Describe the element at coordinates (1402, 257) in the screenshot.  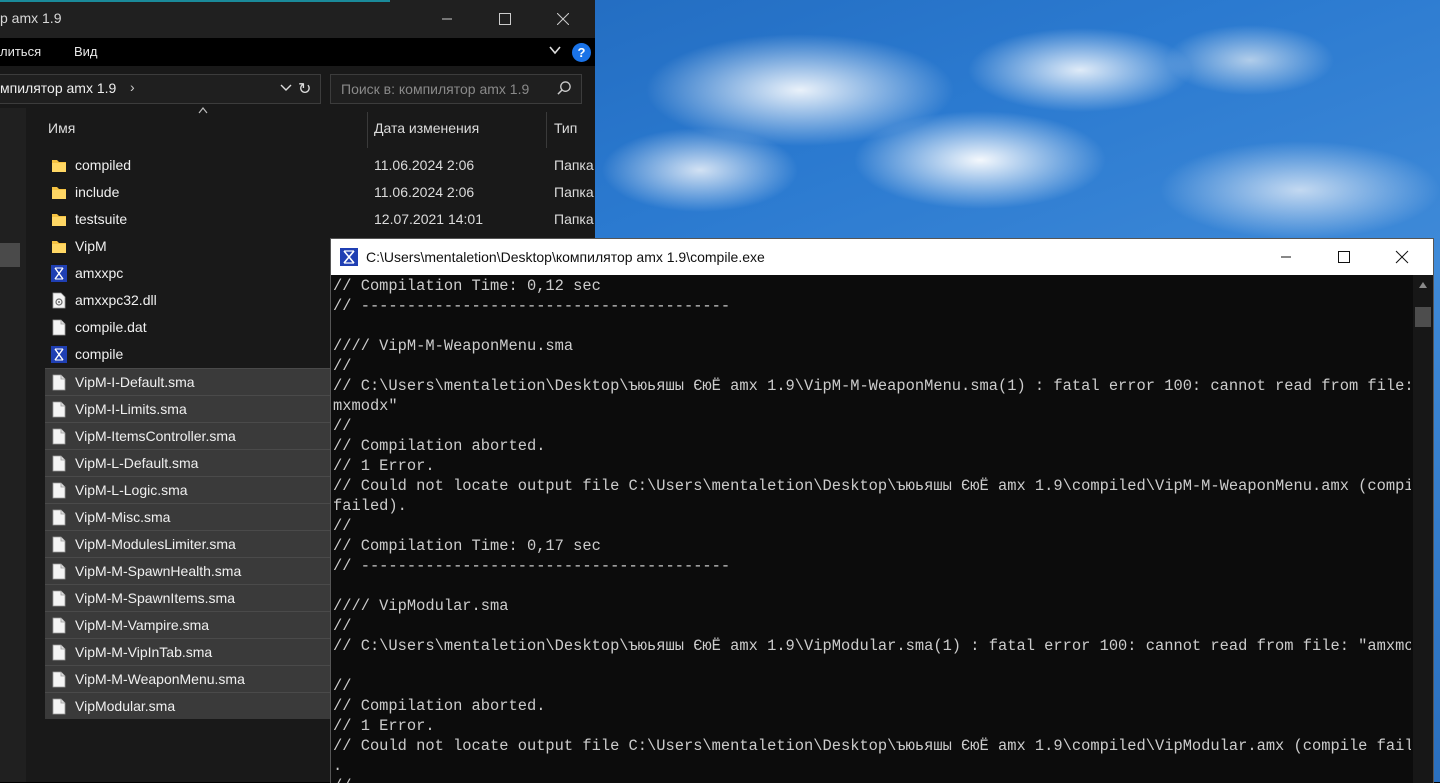
I see `console-close-button` at that location.